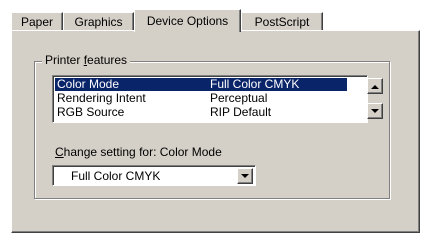 This screenshot has width=435, height=247. I want to click on list-item: Color Mode Full Color CMYK, so click(201, 84).